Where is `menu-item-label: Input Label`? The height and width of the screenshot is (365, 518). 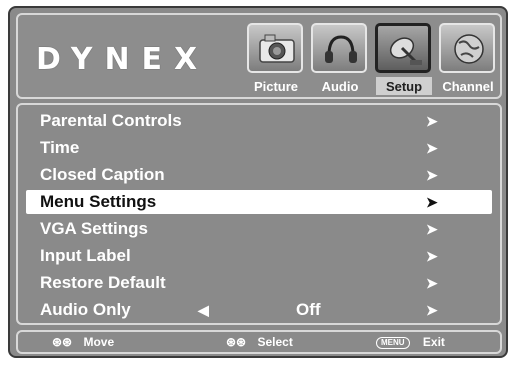 menu-item-label: Input Label is located at coordinates (85, 255).